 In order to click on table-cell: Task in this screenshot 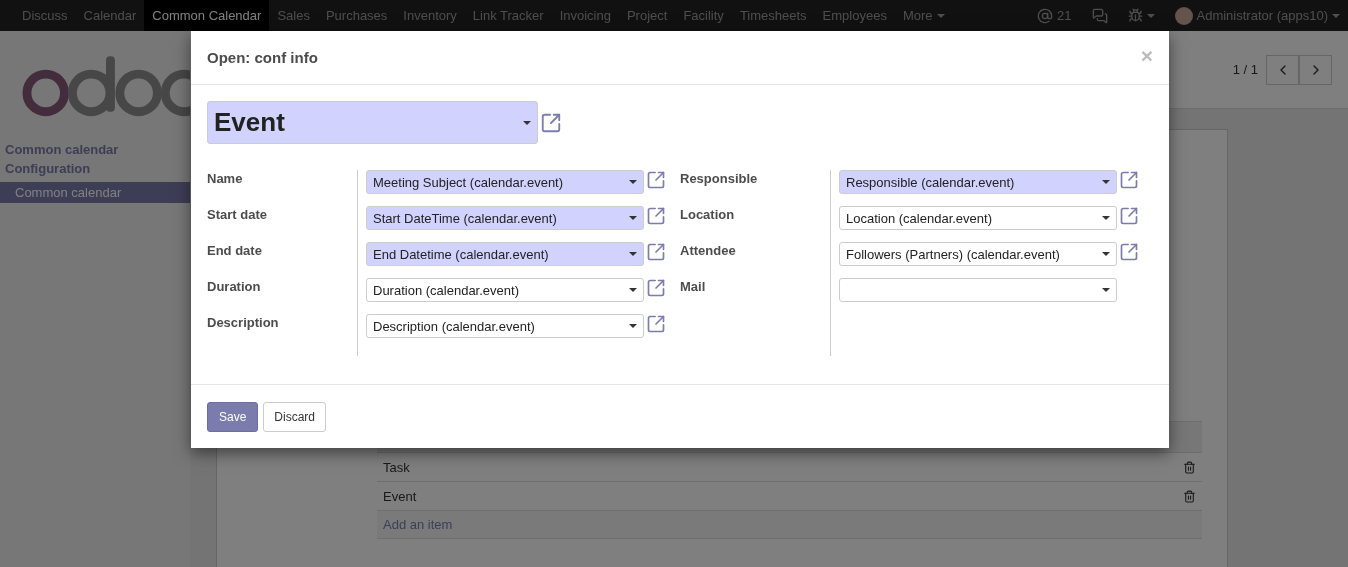, I will do `click(396, 467)`.